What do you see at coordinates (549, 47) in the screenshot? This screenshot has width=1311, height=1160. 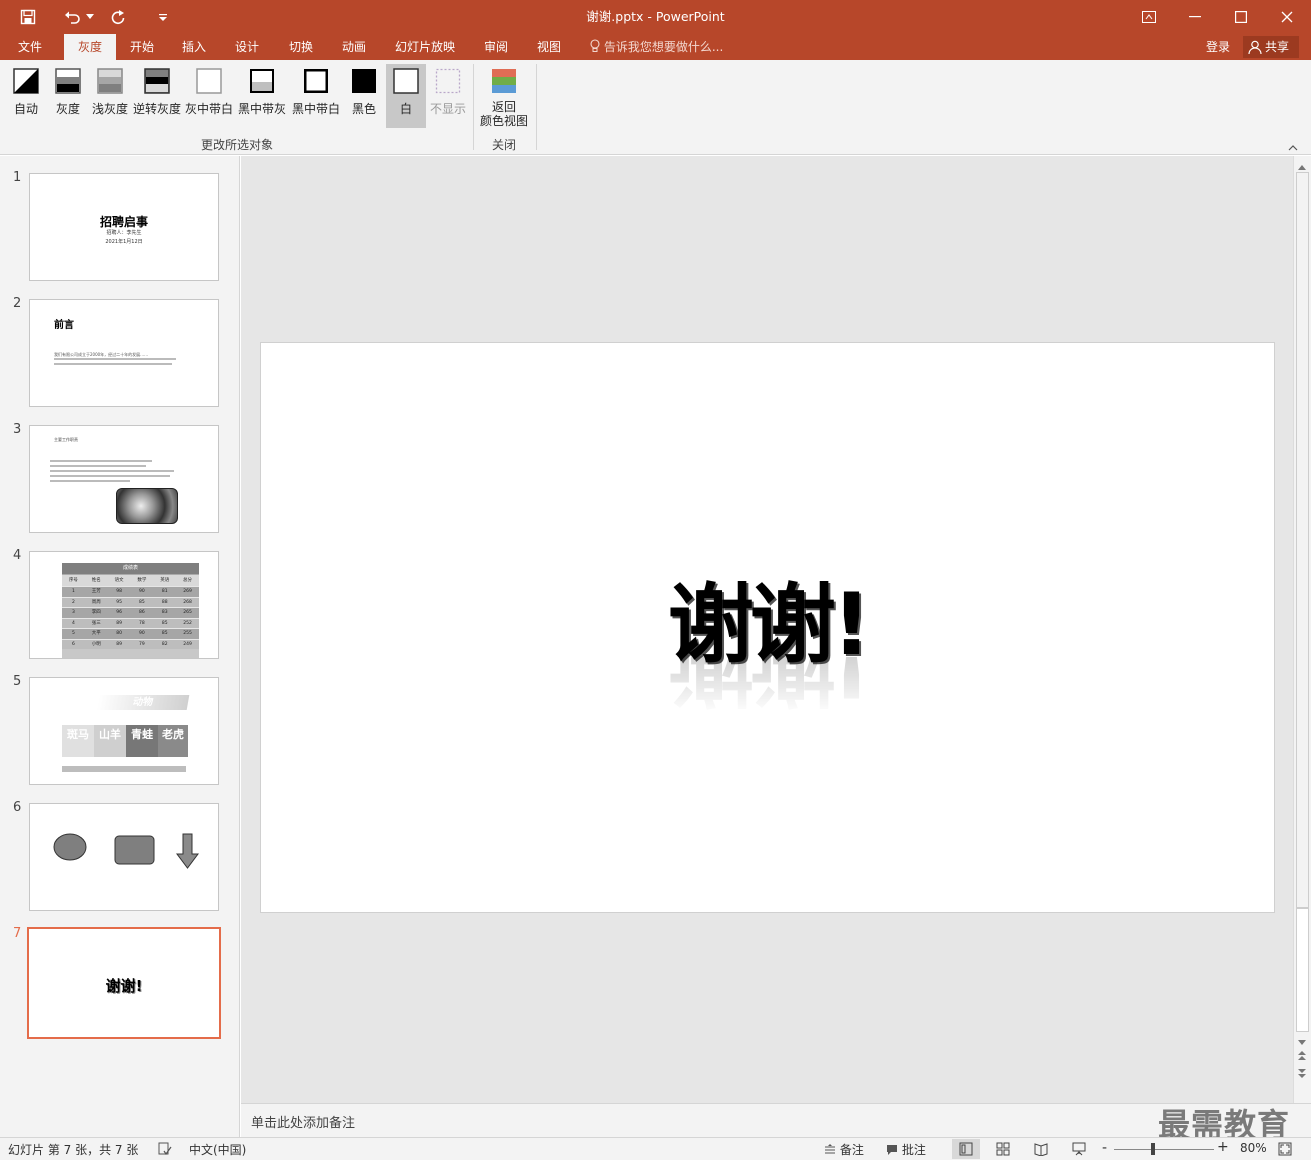 I see `tab-view: 视图` at bounding box center [549, 47].